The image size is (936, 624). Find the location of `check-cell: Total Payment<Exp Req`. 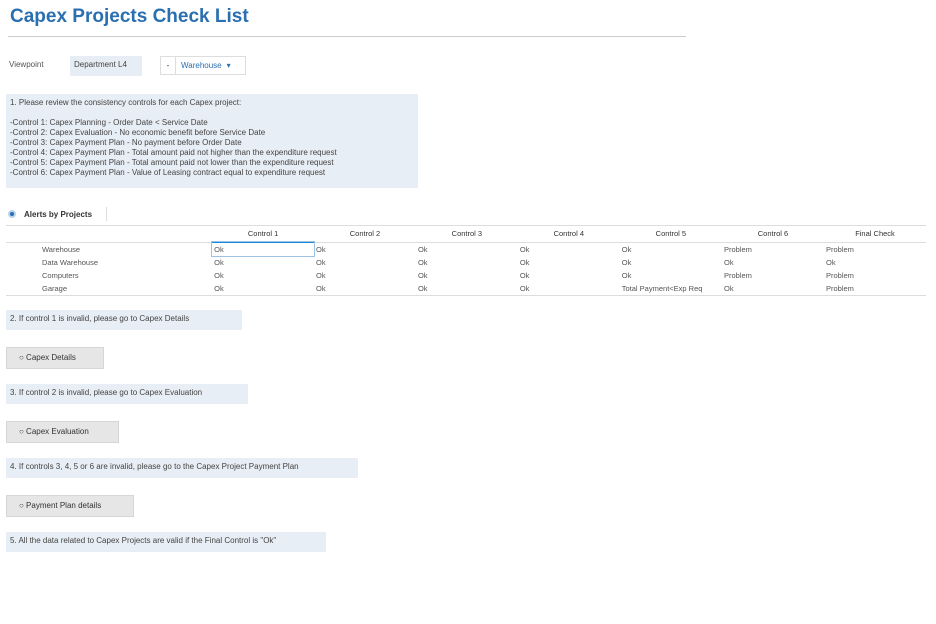

check-cell: Total Payment<Exp Req is located at coordinates (670, 289).